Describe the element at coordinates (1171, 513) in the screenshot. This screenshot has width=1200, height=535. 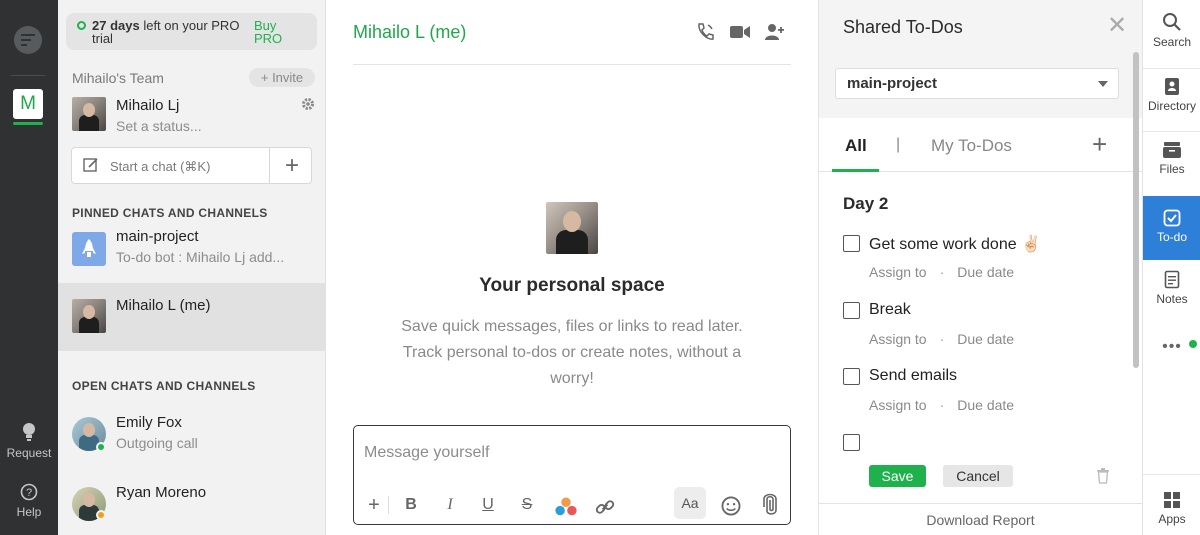
I see `app-apps: Apps` at that location.